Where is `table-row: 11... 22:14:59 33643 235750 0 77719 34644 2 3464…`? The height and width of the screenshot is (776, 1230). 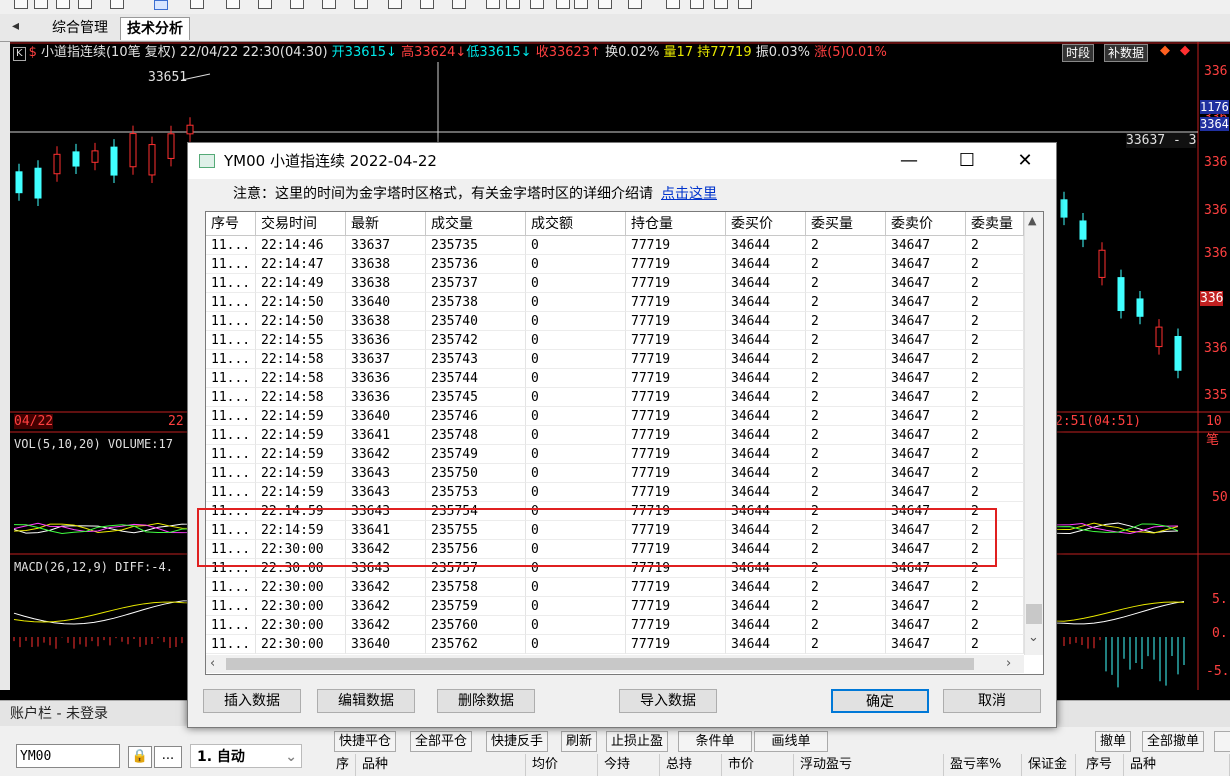
table-row: 11... 22:14:59 33643 235750 0 77719 34644 2 3464… is located at coordinates (615, 473).